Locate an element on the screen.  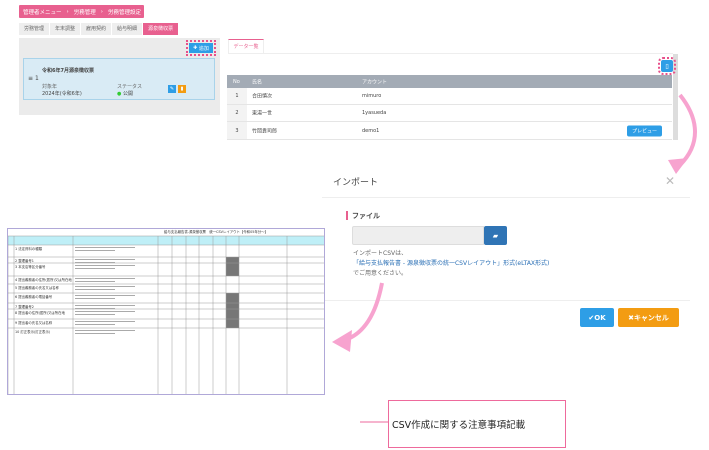
sheet-item: 3 本支店等区分番号 is located at coordinates (30, 267).